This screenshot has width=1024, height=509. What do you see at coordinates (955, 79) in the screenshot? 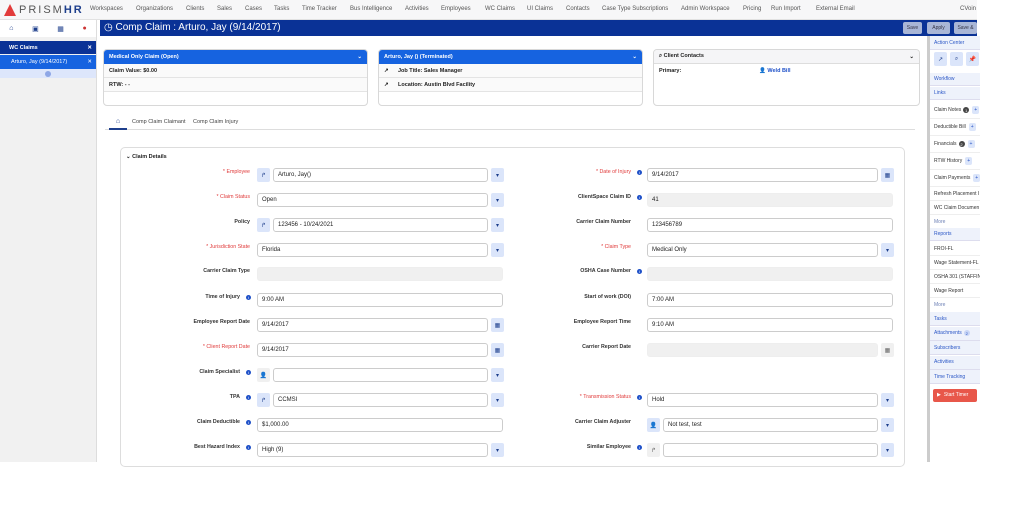
I see `workflow-link: Workflow` at bounding box center [955, 79].